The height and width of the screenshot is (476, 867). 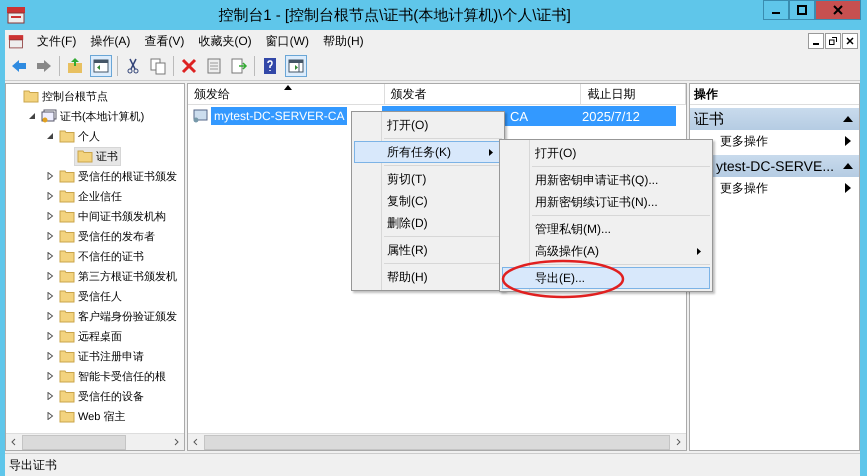 I want to click on menu-item: 收藏夹(O), so click(x=225, y=41).